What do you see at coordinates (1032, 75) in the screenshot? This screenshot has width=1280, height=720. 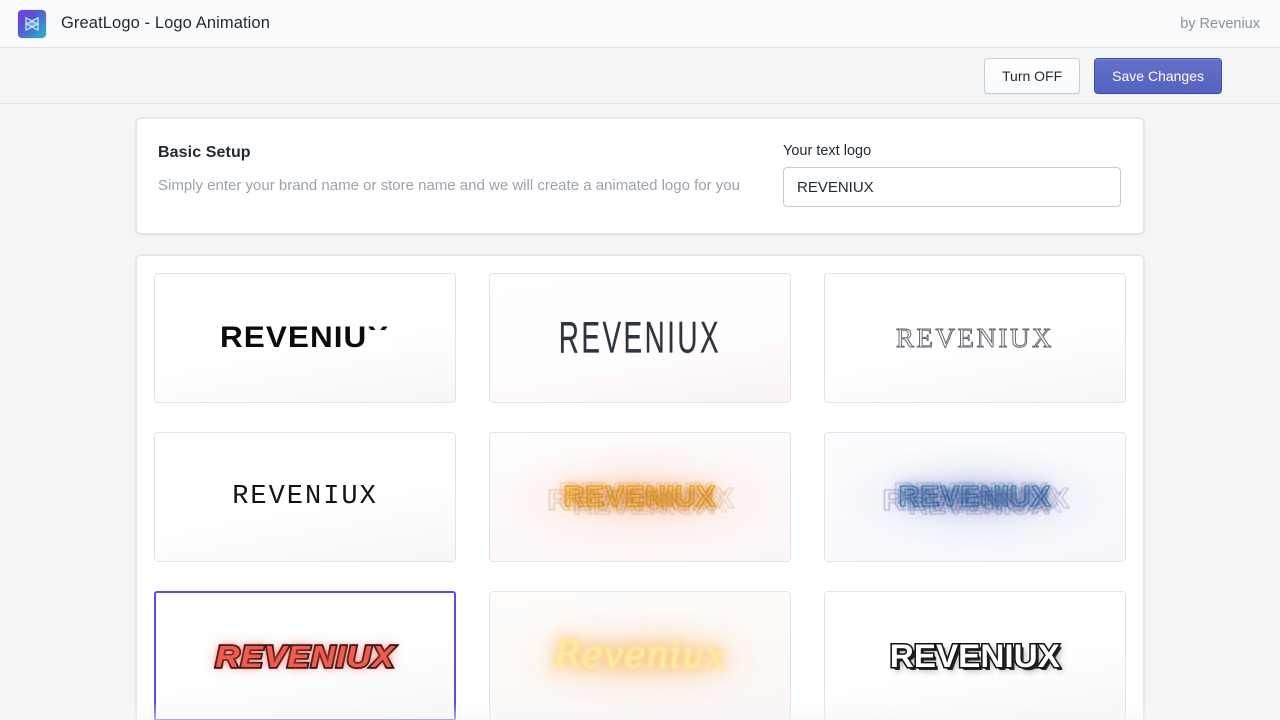 I see `turn-off-button: Turn OFF` at bounding box center [1032, 75].